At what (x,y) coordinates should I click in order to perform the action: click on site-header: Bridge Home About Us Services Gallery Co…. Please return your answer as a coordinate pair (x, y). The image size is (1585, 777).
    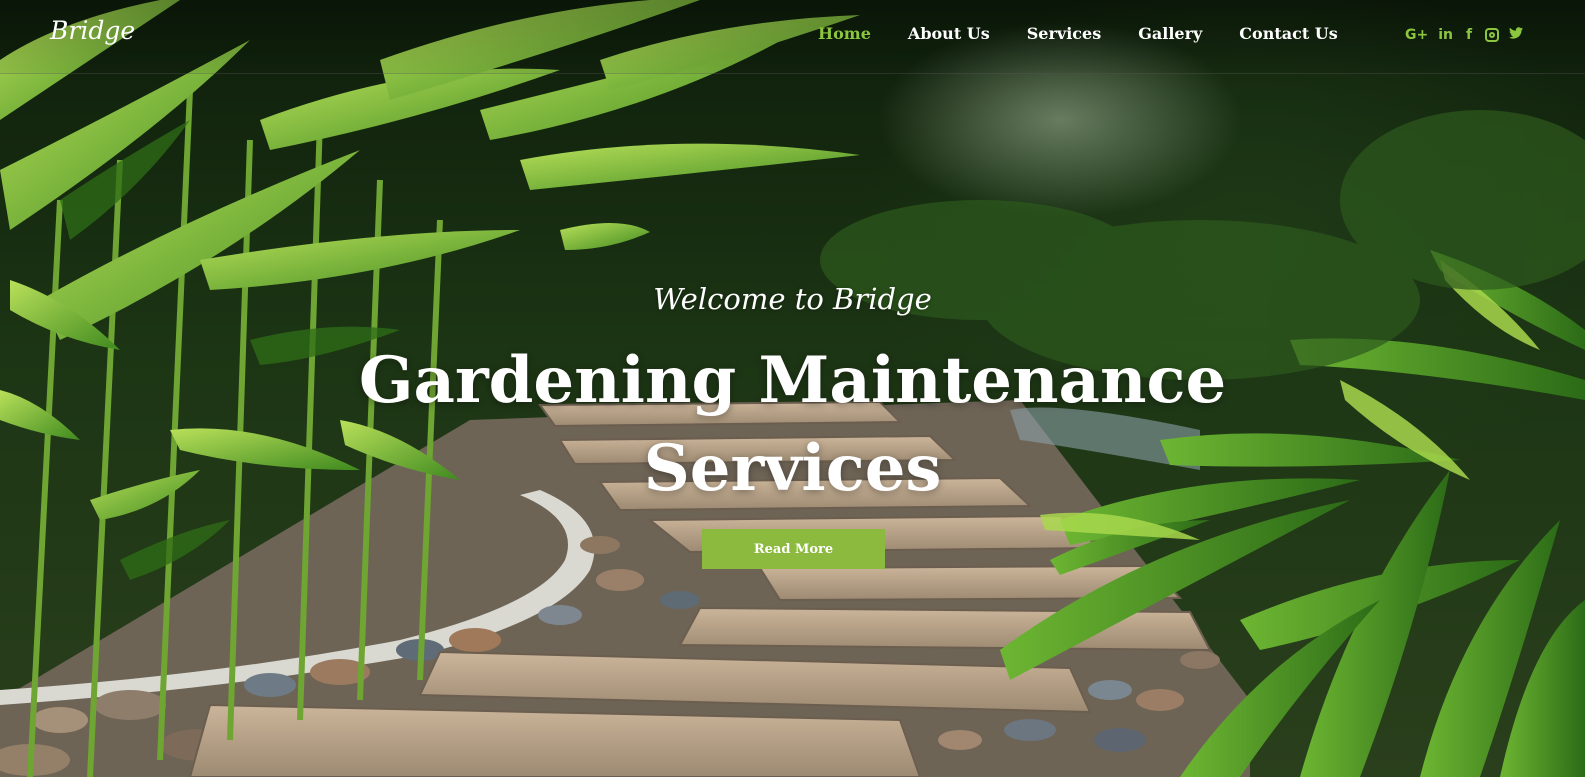
    Looking at the image, I should click on (792, 37).